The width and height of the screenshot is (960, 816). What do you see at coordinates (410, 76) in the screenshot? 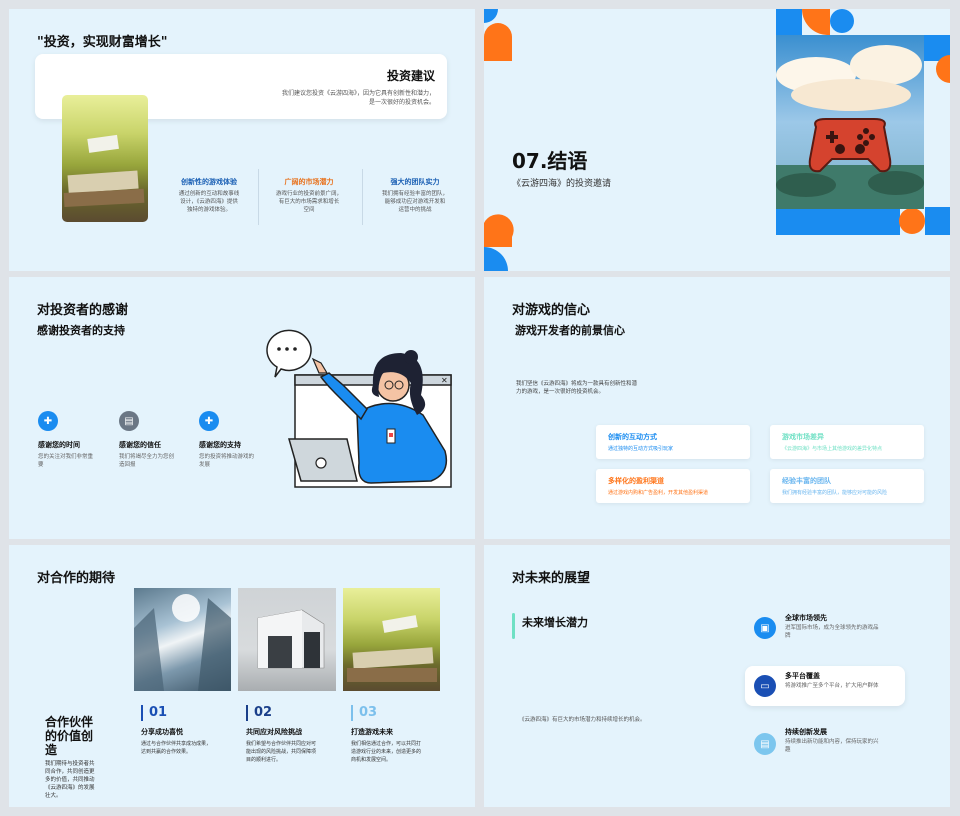
I see `card-heading: 投资建议` at bounding box center [410, 76].